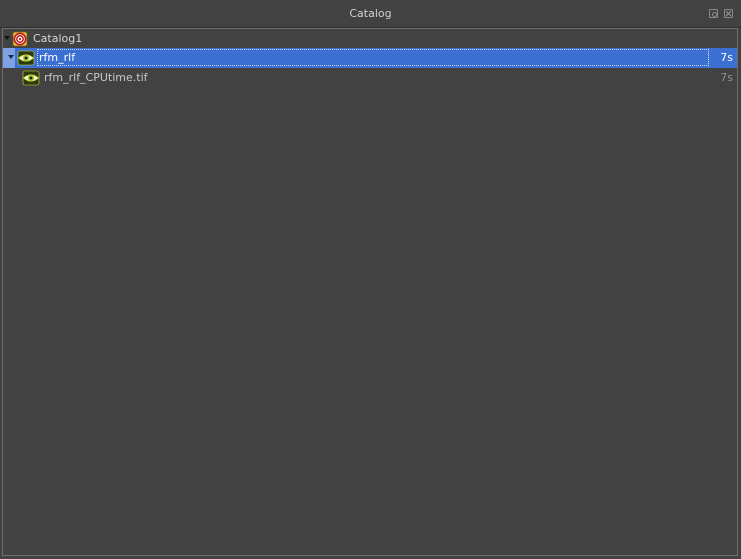  I want to click on float-icon, so click(713, 13).